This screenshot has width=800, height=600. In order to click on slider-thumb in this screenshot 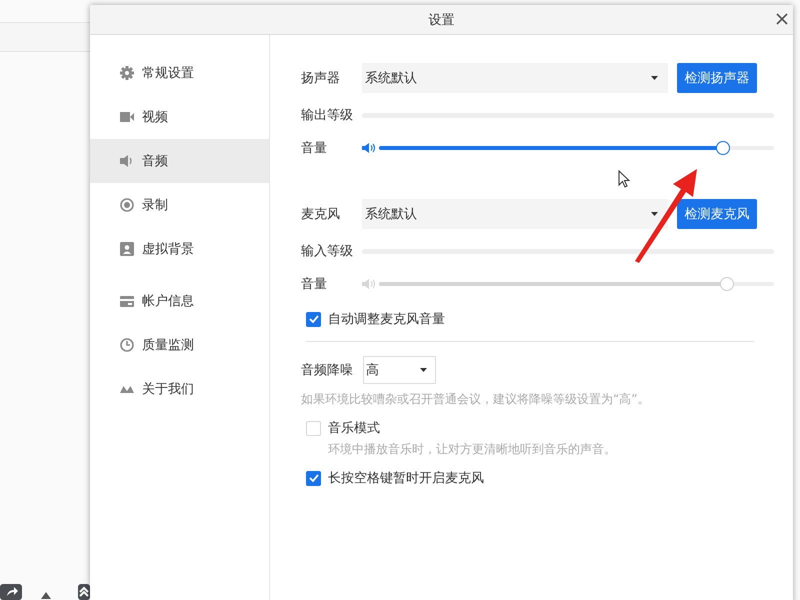, I will do `click(723, 148)`.